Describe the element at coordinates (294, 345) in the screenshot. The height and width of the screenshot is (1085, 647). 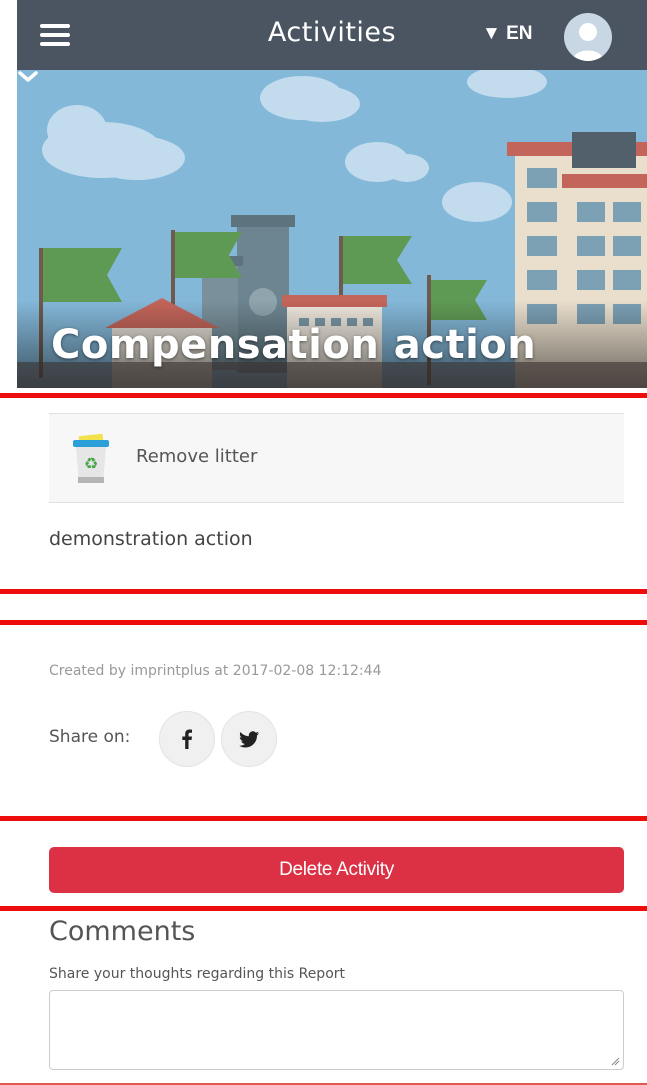
I see `activity-title: Compensation action` at that location.